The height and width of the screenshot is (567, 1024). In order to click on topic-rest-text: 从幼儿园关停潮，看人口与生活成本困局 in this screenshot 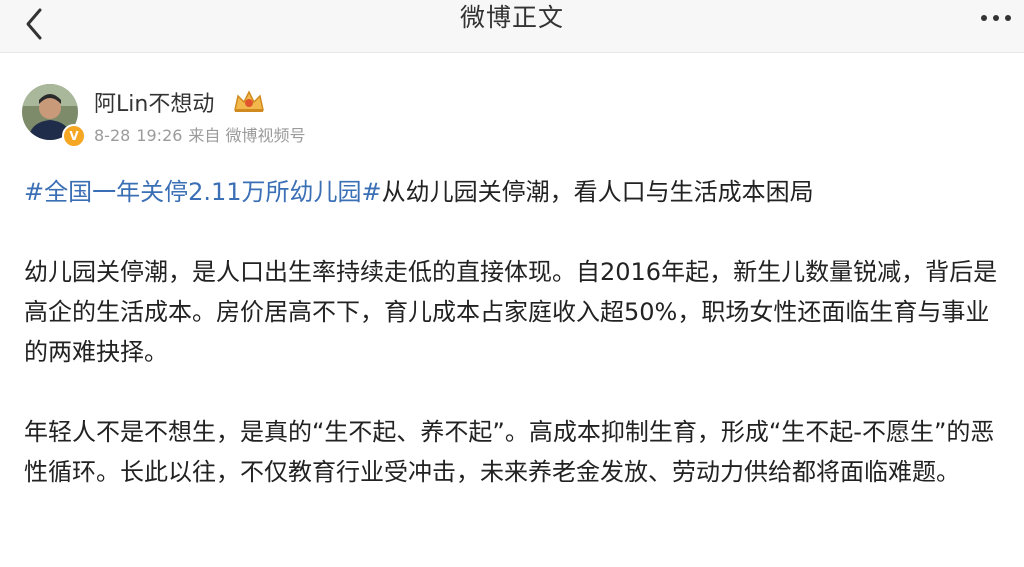, I will do `click(597, 192)`.